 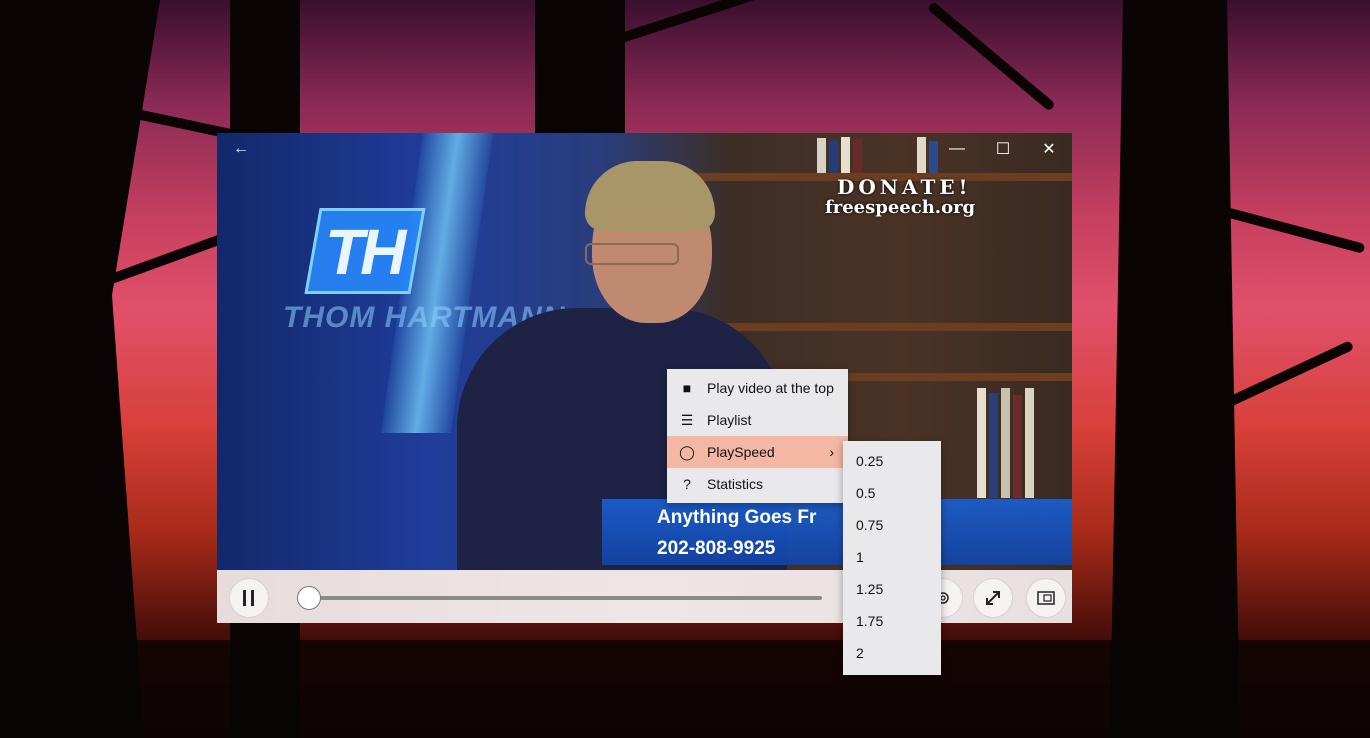 What do you see at coordinates (892, 653) in the screenshot?
I see `speed-option: 2` at bounding box center [892, 653].